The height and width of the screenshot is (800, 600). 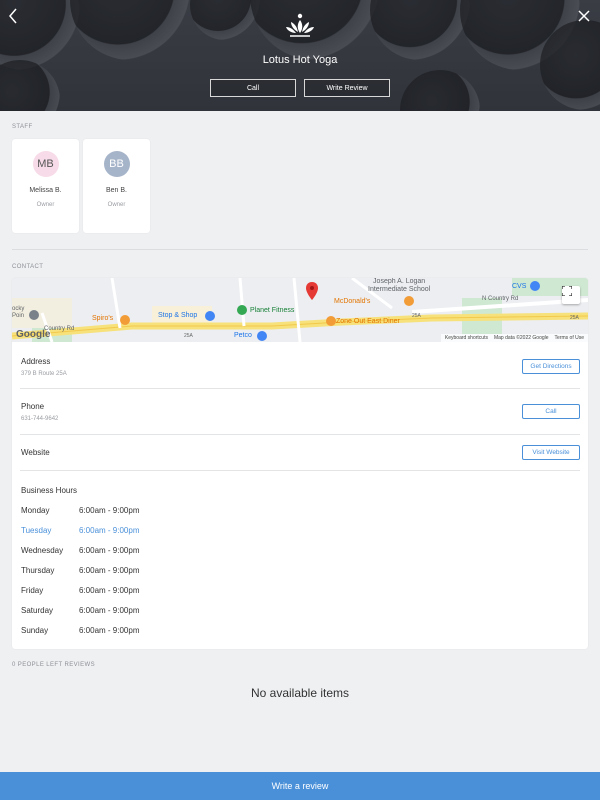 What do you see at coordinates (347, 88) in the screenshot?
I see `write-review-button: Write Review` at bounding box center [347, 88].